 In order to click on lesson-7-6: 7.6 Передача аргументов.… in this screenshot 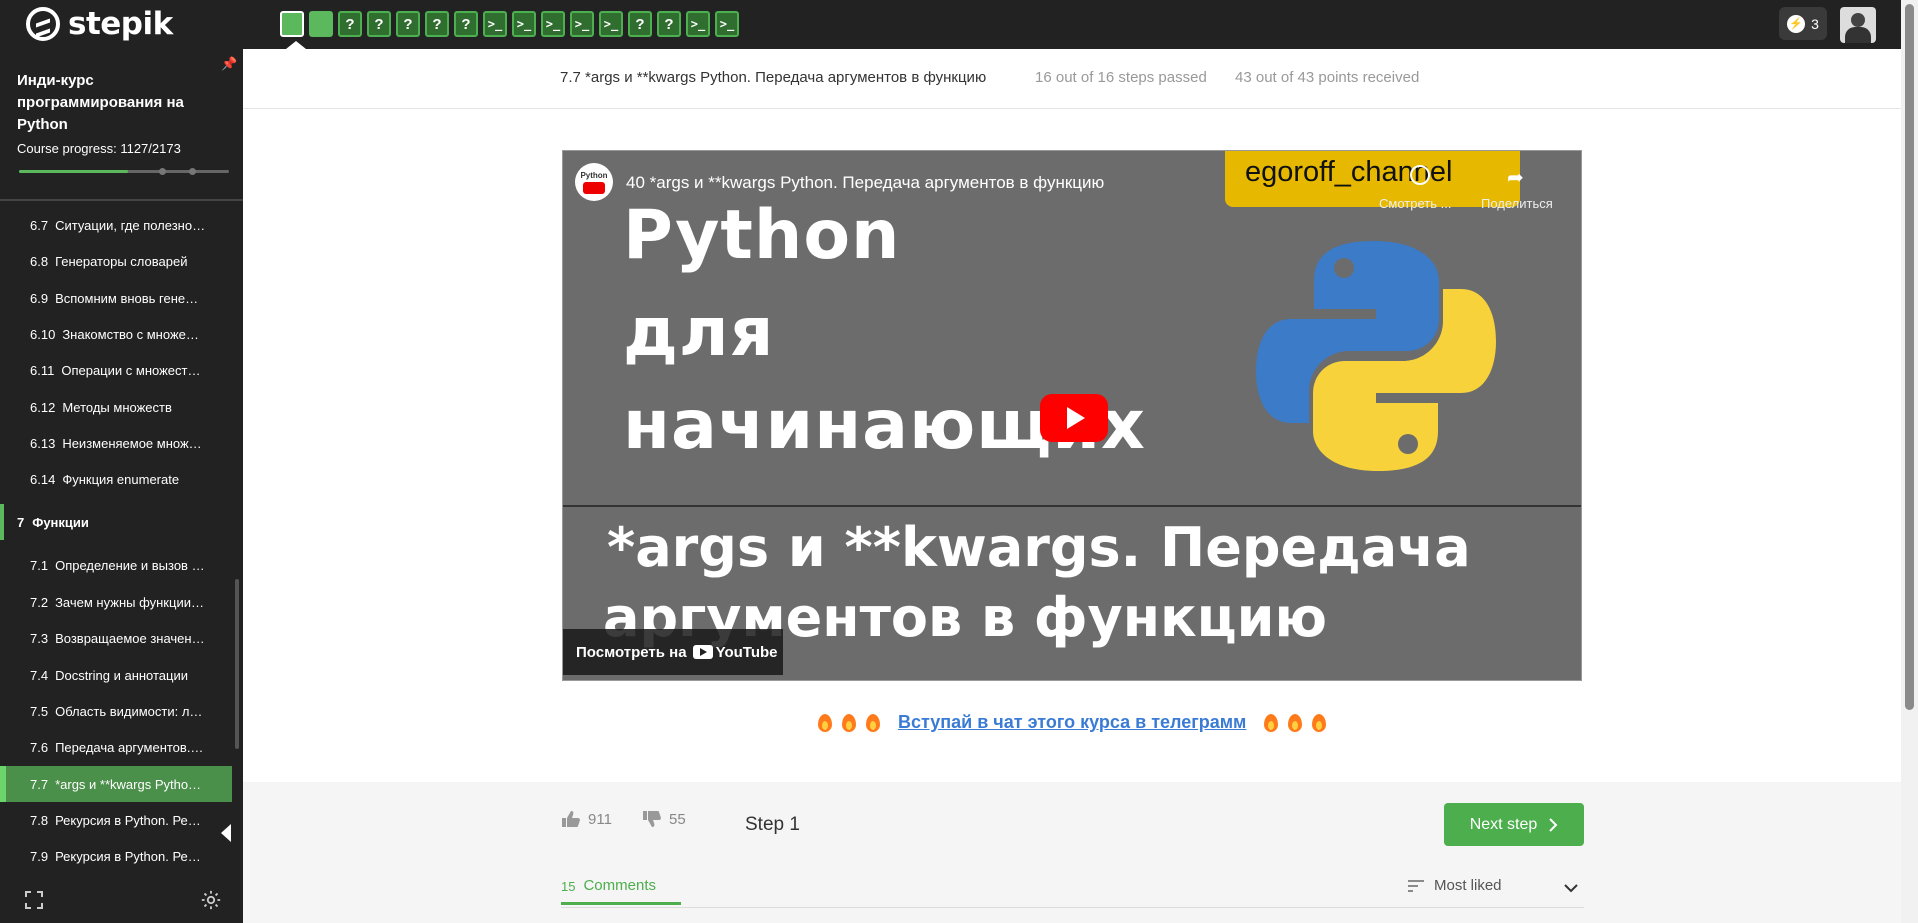, I will do `click(116, 747)`.